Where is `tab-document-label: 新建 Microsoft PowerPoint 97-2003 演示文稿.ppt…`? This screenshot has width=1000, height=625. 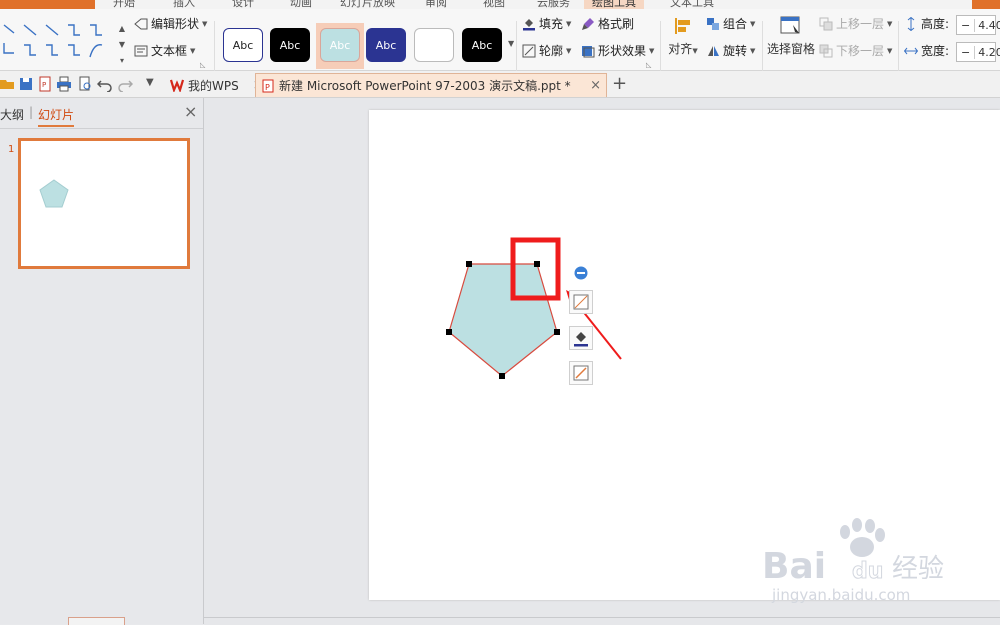
tab-document-label: 新建 Microsoft PowerPoint 97-2003 演示文稿.ppt… is located at coordinates (425, 86).